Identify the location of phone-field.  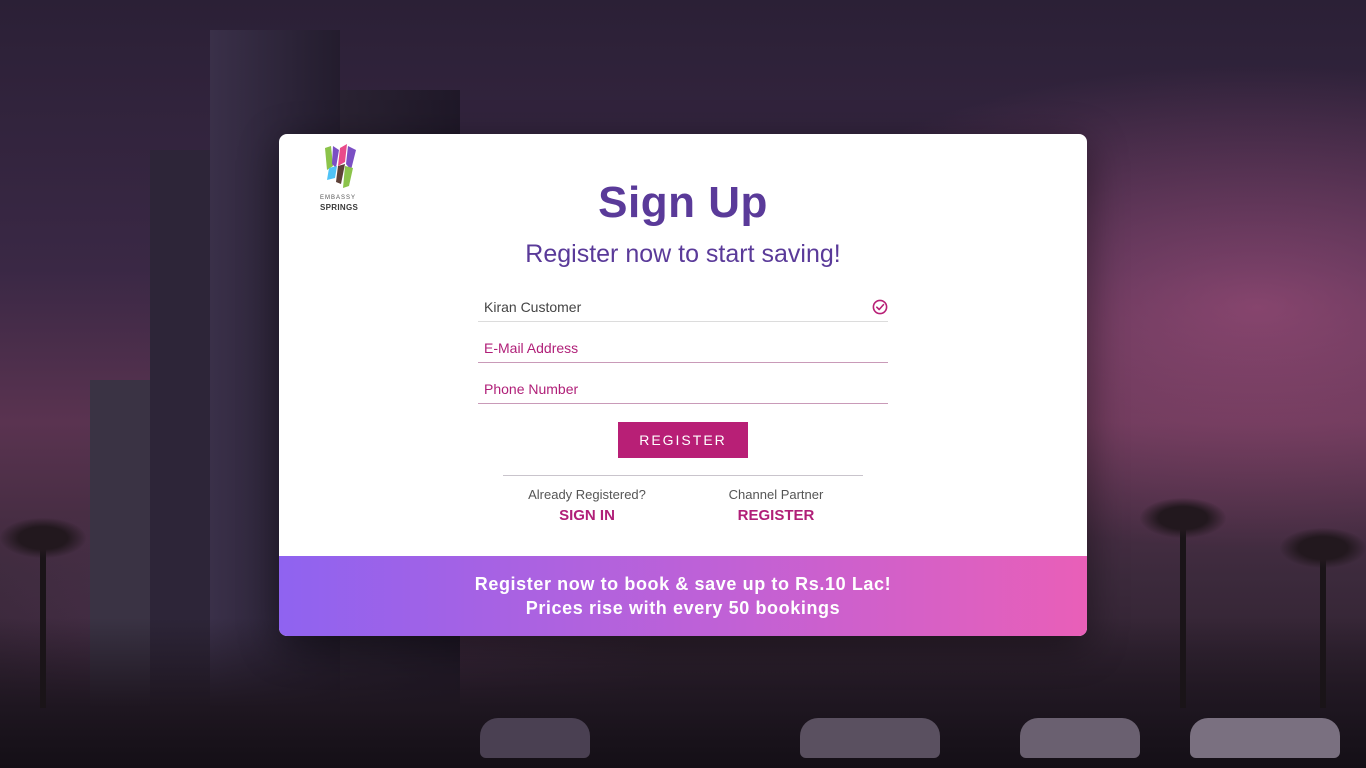
(683, 389).